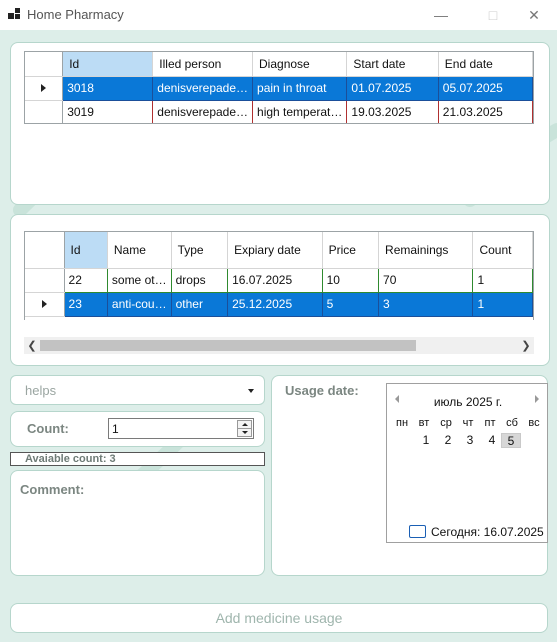 This screenshot has height=642, width=557. Describe the element at coordinates (137, 459) in the screenshot. I see `available-count-bar: Avaiable count: 3` at that location.